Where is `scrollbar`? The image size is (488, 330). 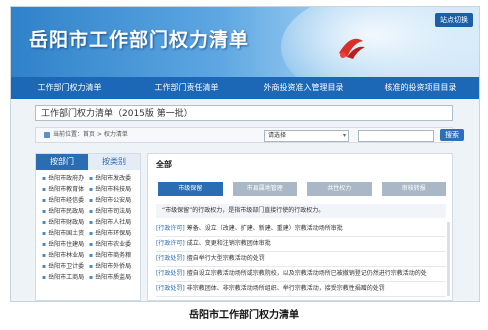 scrollbar is located at coordinates (448, 259).